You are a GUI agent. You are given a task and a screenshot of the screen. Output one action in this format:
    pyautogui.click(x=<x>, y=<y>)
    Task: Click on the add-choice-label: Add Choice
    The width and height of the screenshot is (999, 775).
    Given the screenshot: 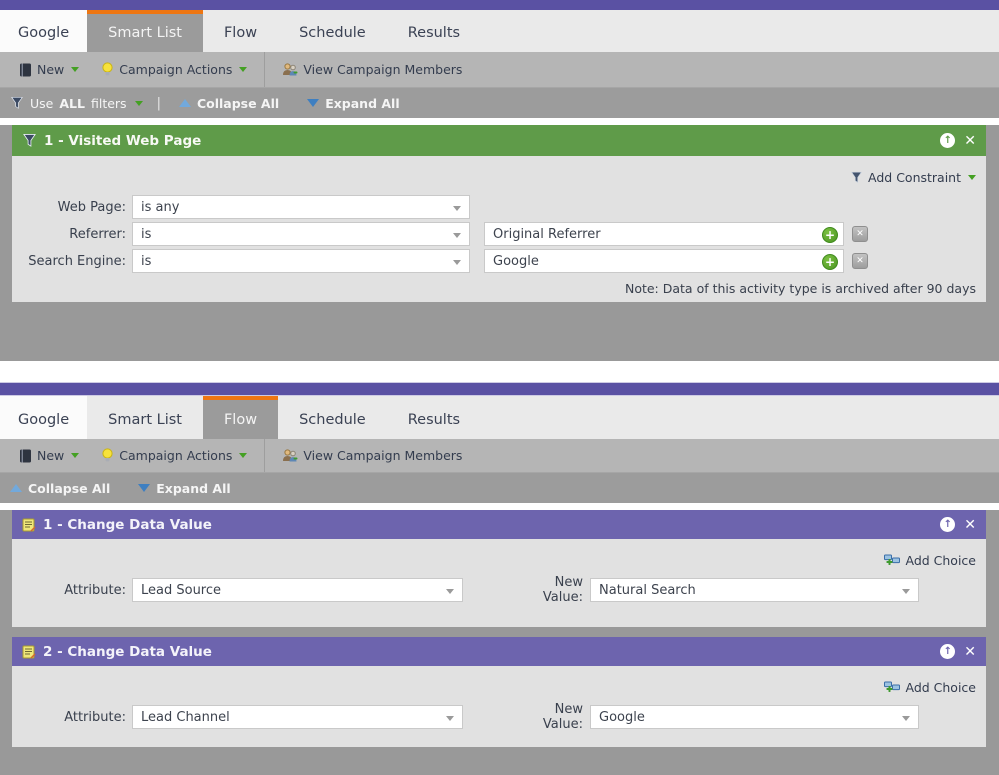 What is the action you would take?
    pyautogui.click(x=940, y=687)
    